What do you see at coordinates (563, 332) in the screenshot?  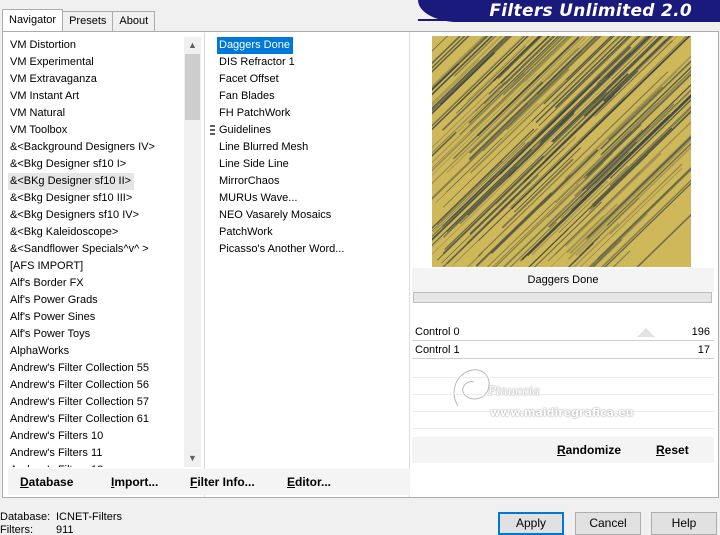 I see `control-0-row: Control 0 196` at bounding box center [563, 332].